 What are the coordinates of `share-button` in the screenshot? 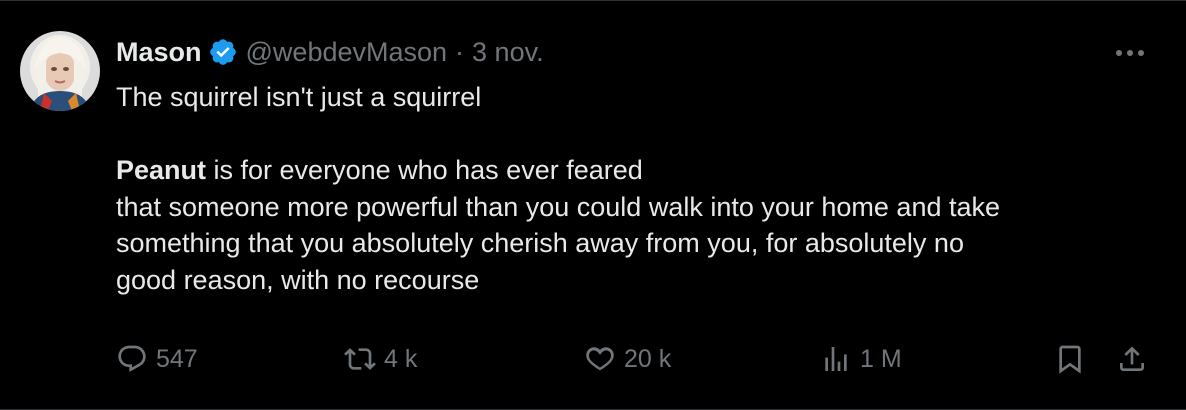 It's located at (1136, 359).